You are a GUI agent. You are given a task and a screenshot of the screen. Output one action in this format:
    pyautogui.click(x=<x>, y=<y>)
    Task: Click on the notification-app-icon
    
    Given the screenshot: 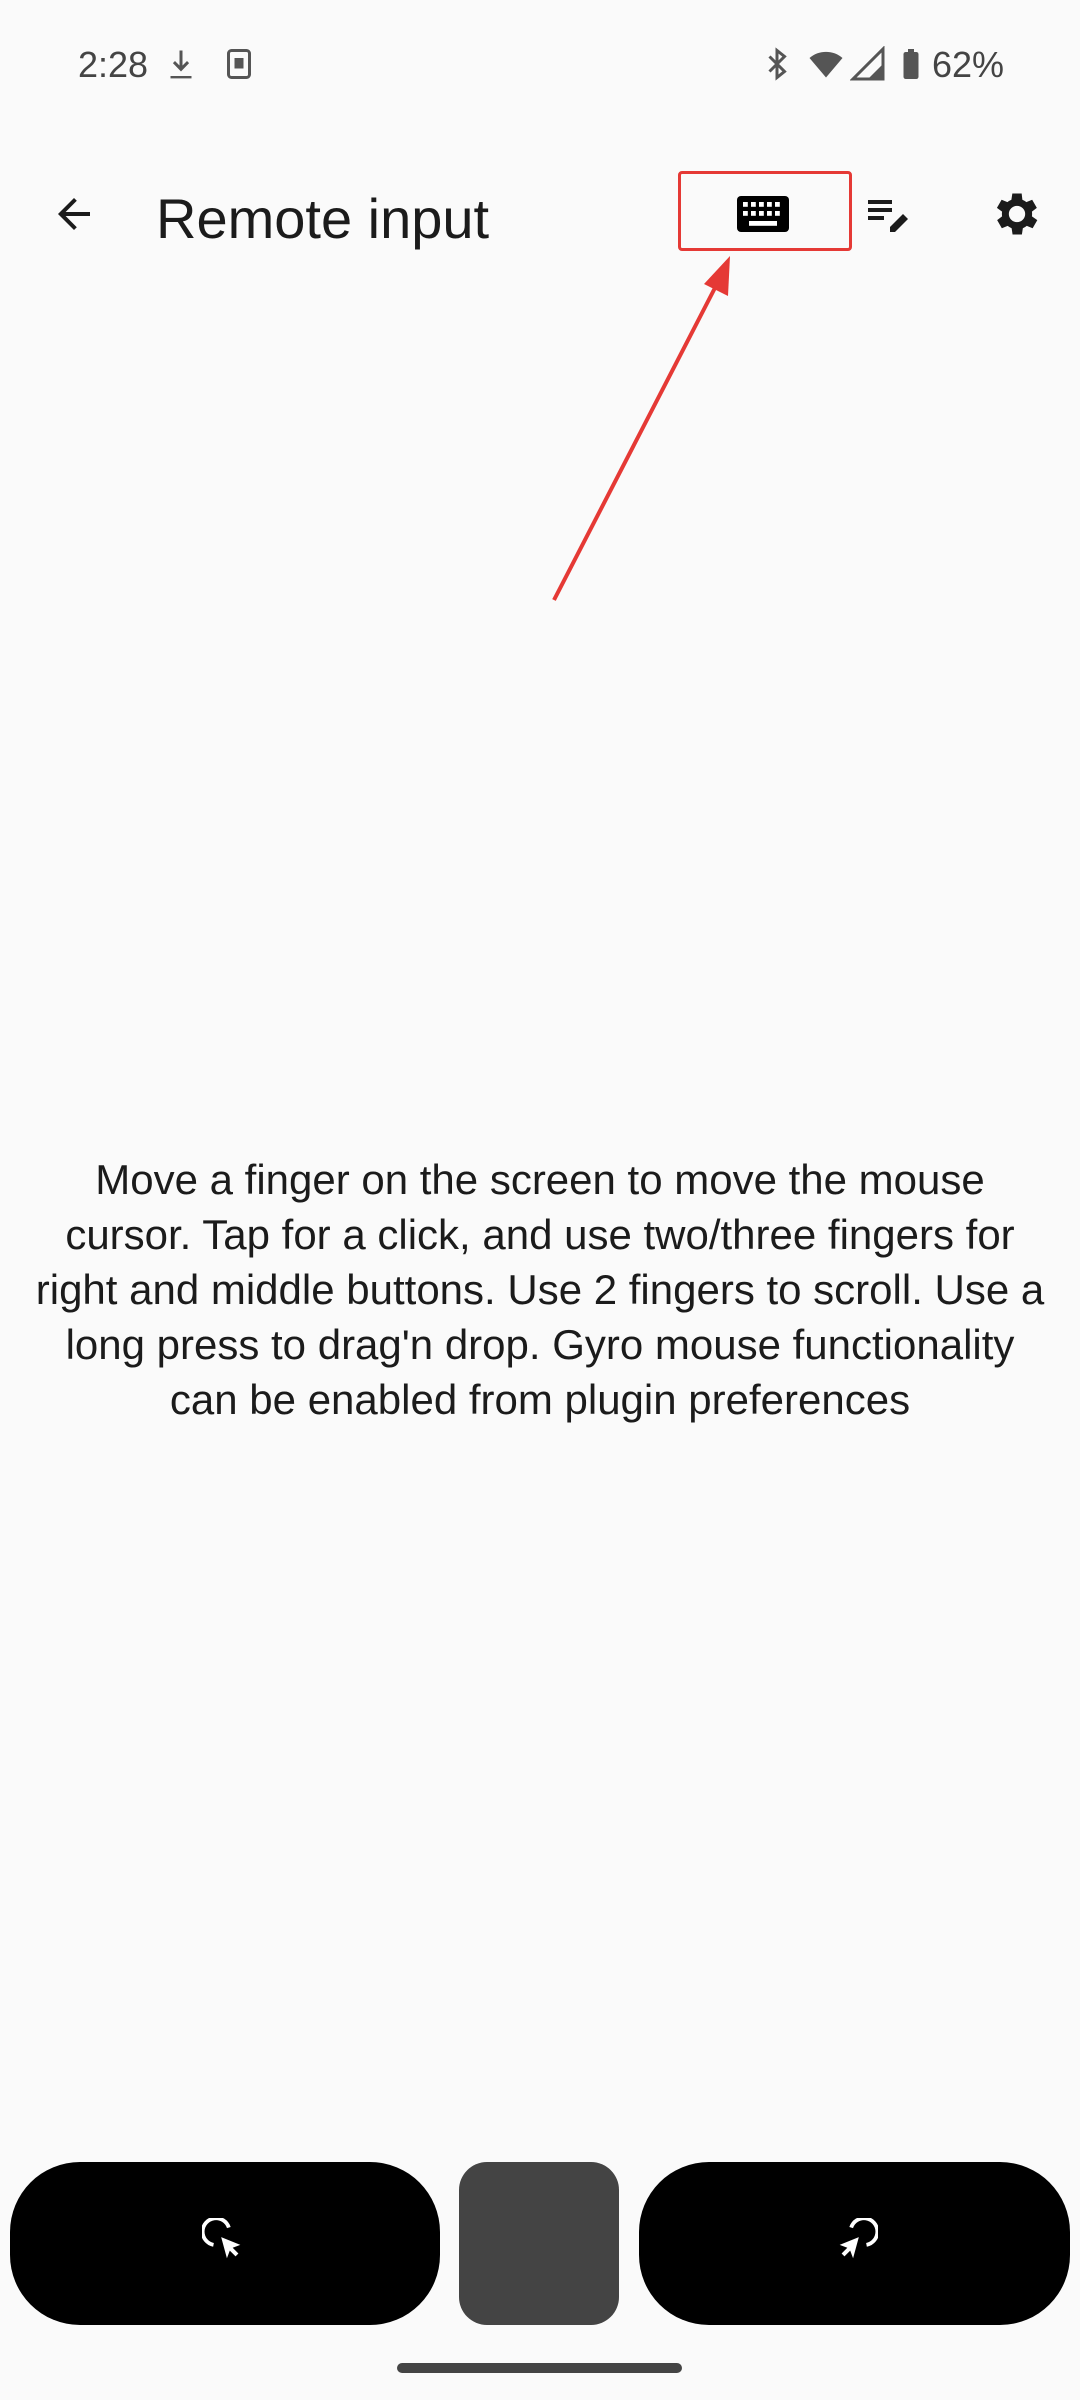 What is the action you would take?
    pyautogui.click(x=239, y=64)
    